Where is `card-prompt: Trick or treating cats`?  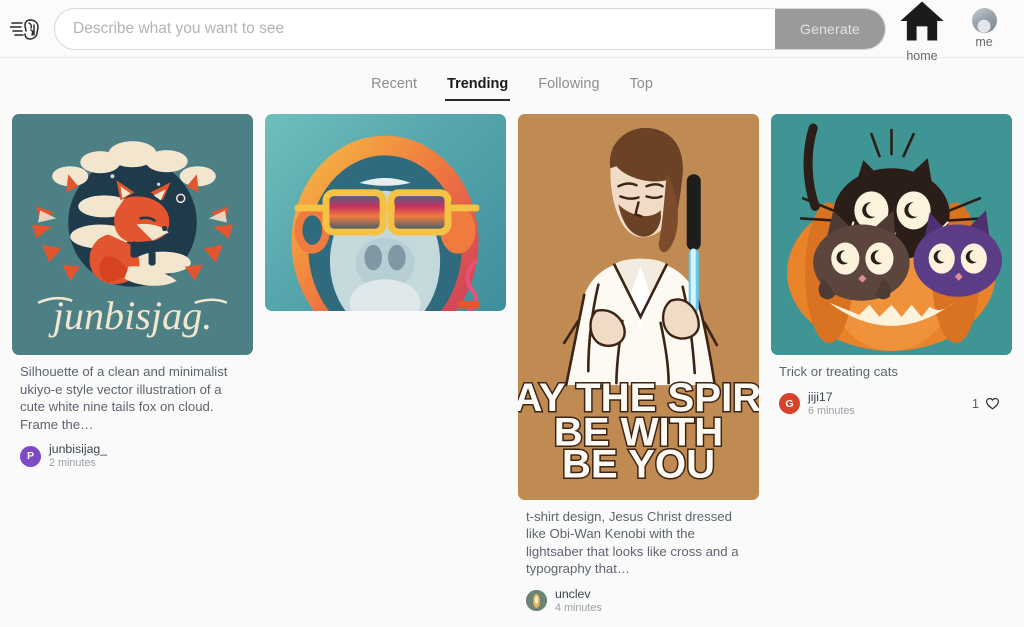
card-prompt: Trick or treating cats is located at coordinates (838, 371).